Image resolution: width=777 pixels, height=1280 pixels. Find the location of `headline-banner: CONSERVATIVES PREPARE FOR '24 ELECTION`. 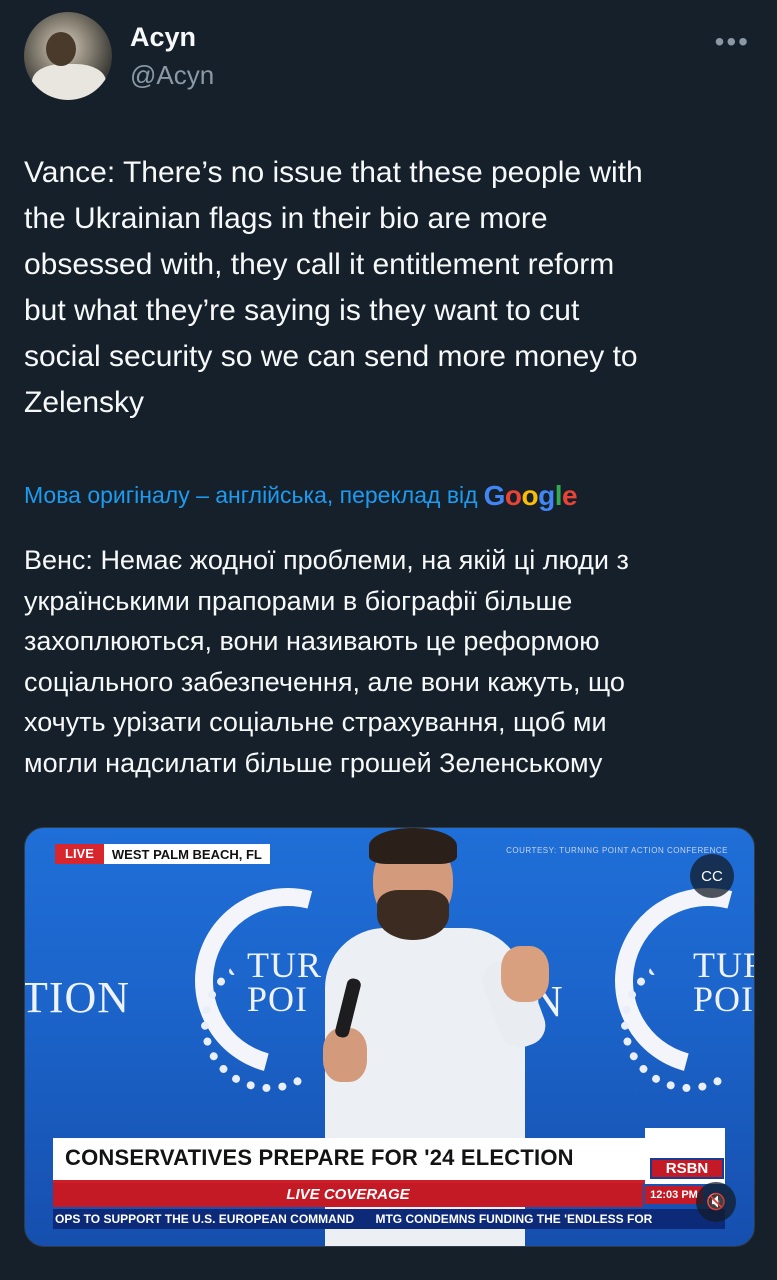

headline-banner: CONSERVATIVES PREPARE FOR '24 ELECTION is located at coordinates (362, 1160).